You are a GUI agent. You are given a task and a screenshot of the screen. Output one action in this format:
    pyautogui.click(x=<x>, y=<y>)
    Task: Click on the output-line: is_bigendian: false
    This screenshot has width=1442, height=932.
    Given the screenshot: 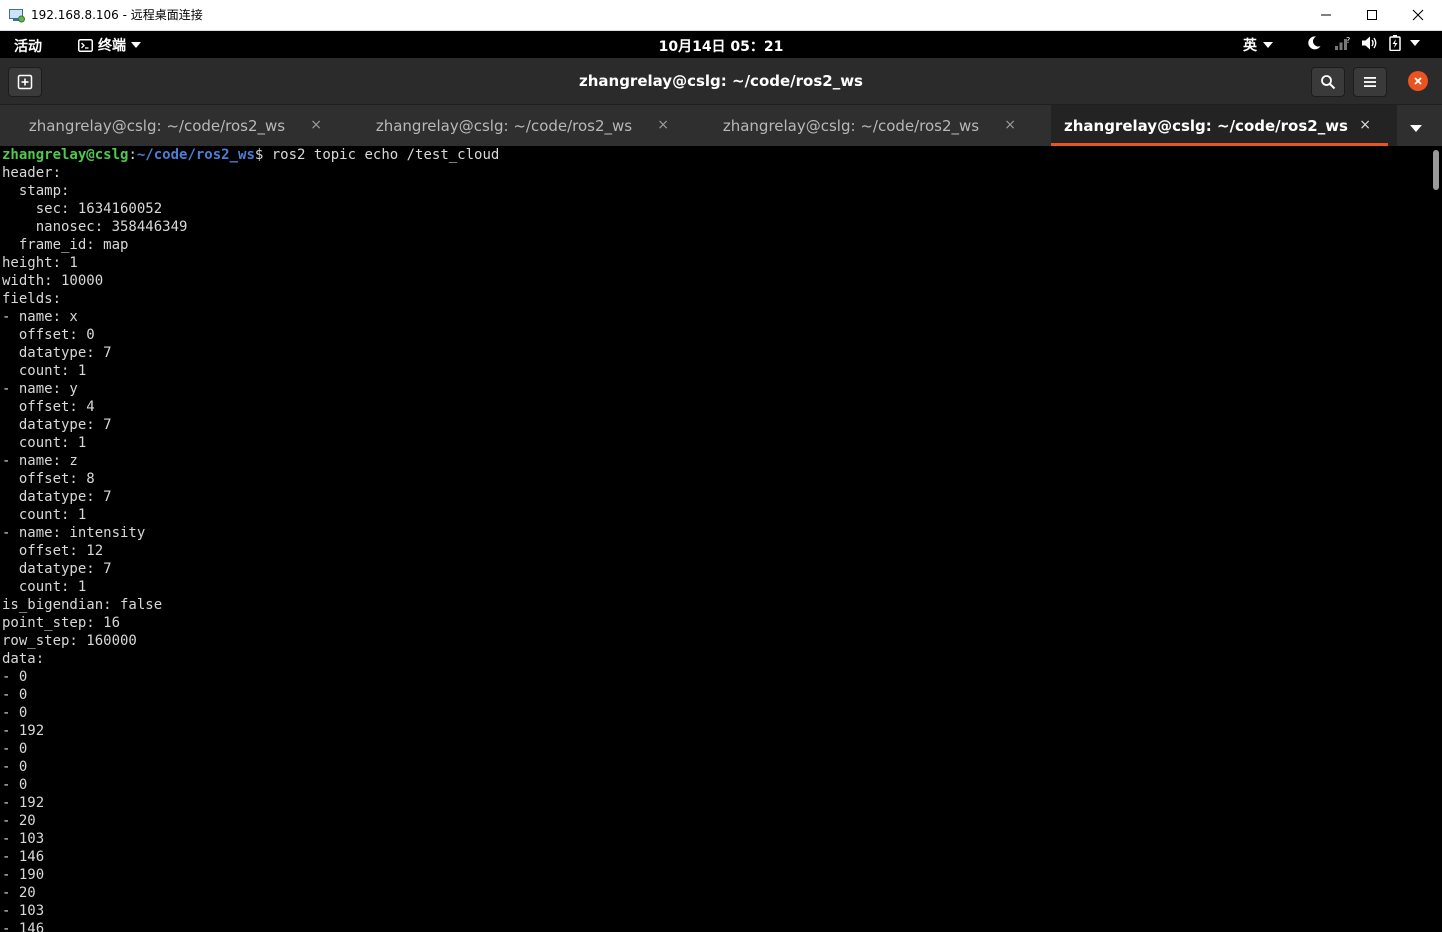 What is the action you would take?
    pyautogui.click(x=82, y=605)
    